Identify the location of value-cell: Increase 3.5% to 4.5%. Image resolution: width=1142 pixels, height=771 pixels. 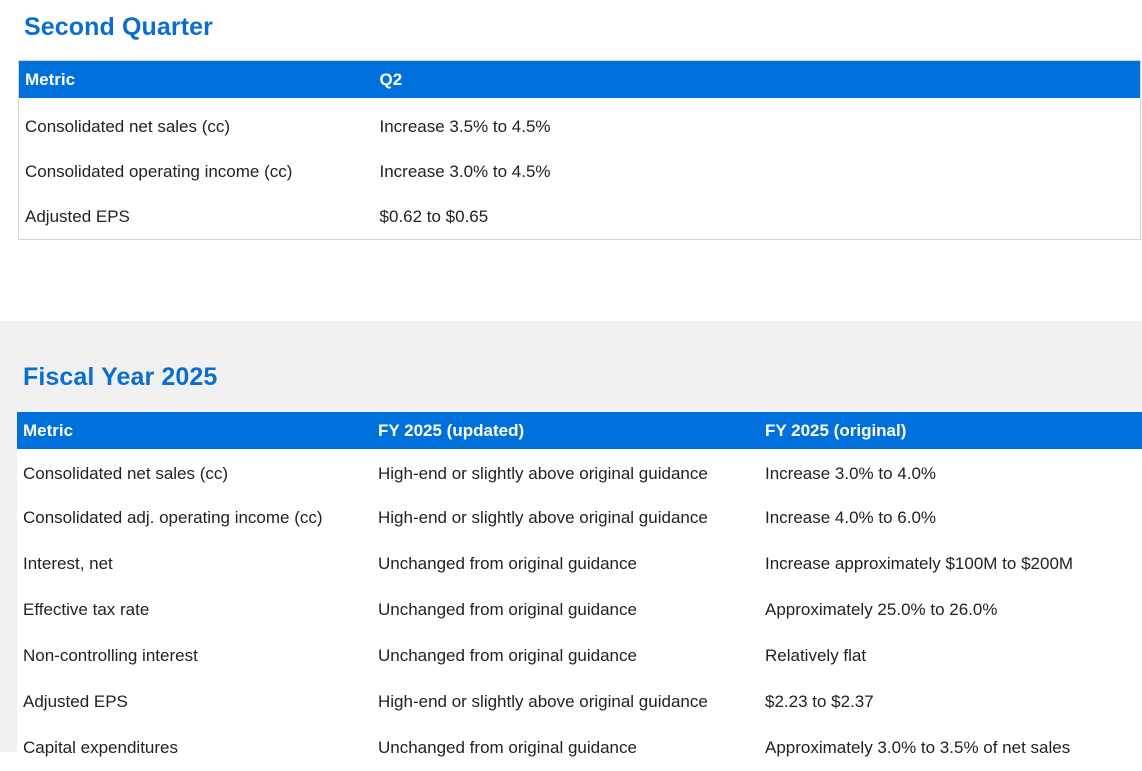
(465, 126).